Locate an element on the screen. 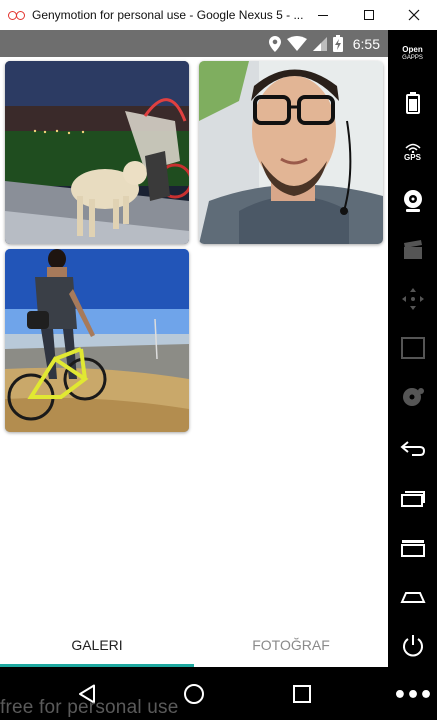  gps-signal-icon is located at coordinates (412, 148).